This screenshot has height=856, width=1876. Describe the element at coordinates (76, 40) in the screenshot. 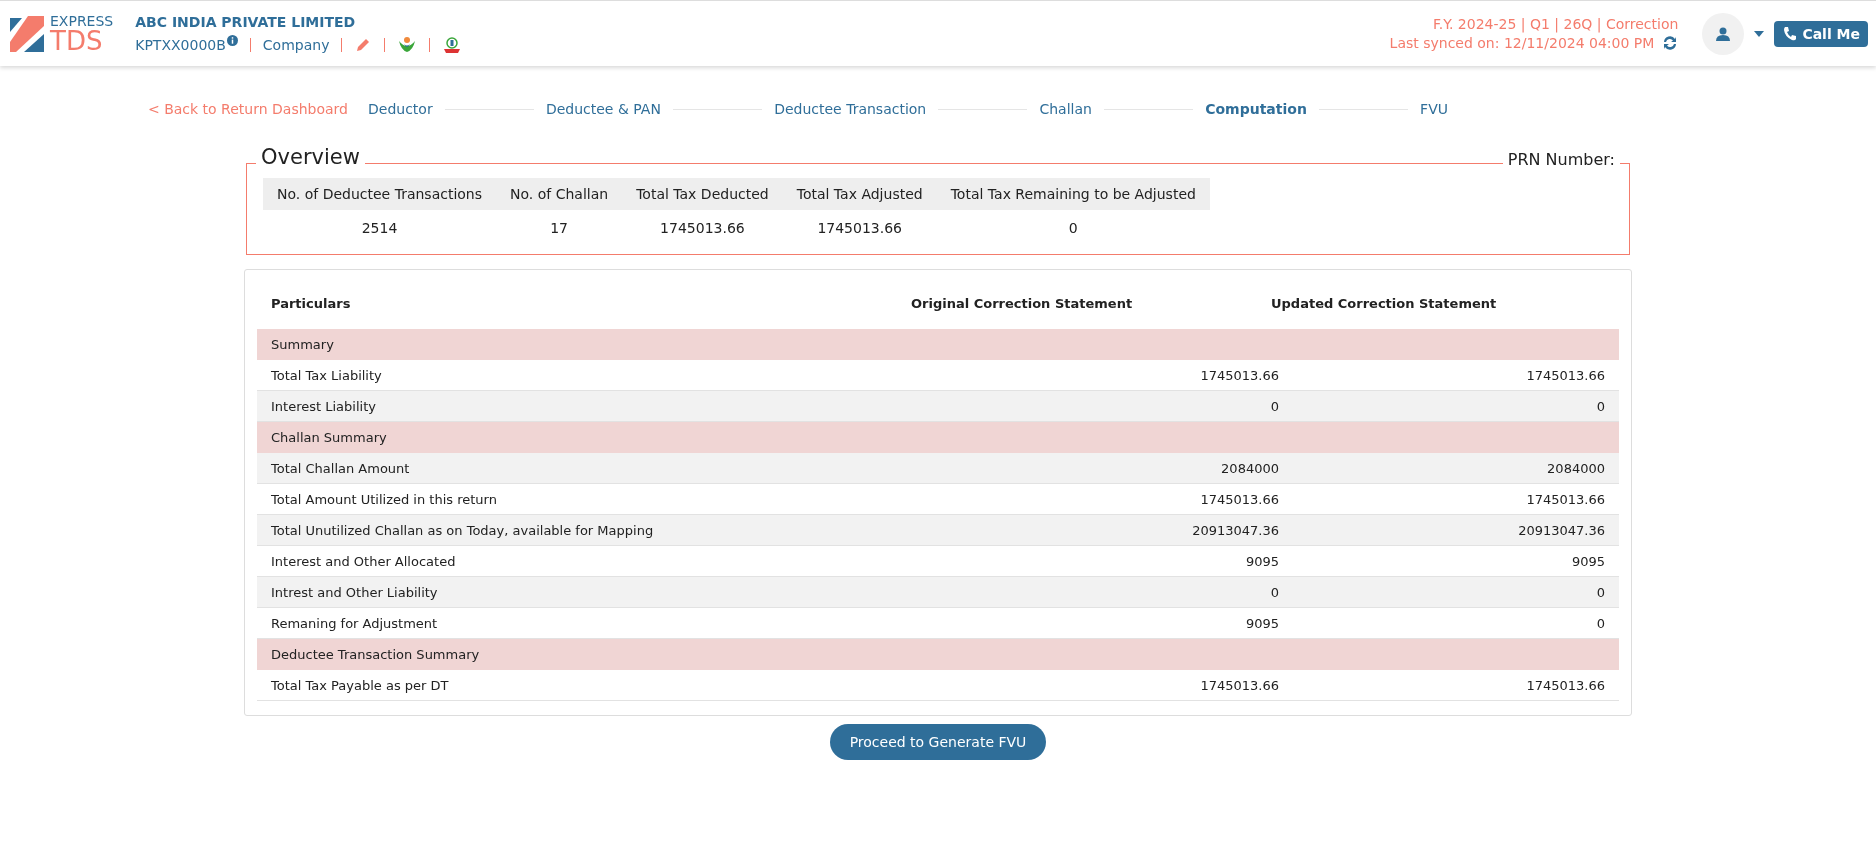

I see `logo-text: TDS` at that location.